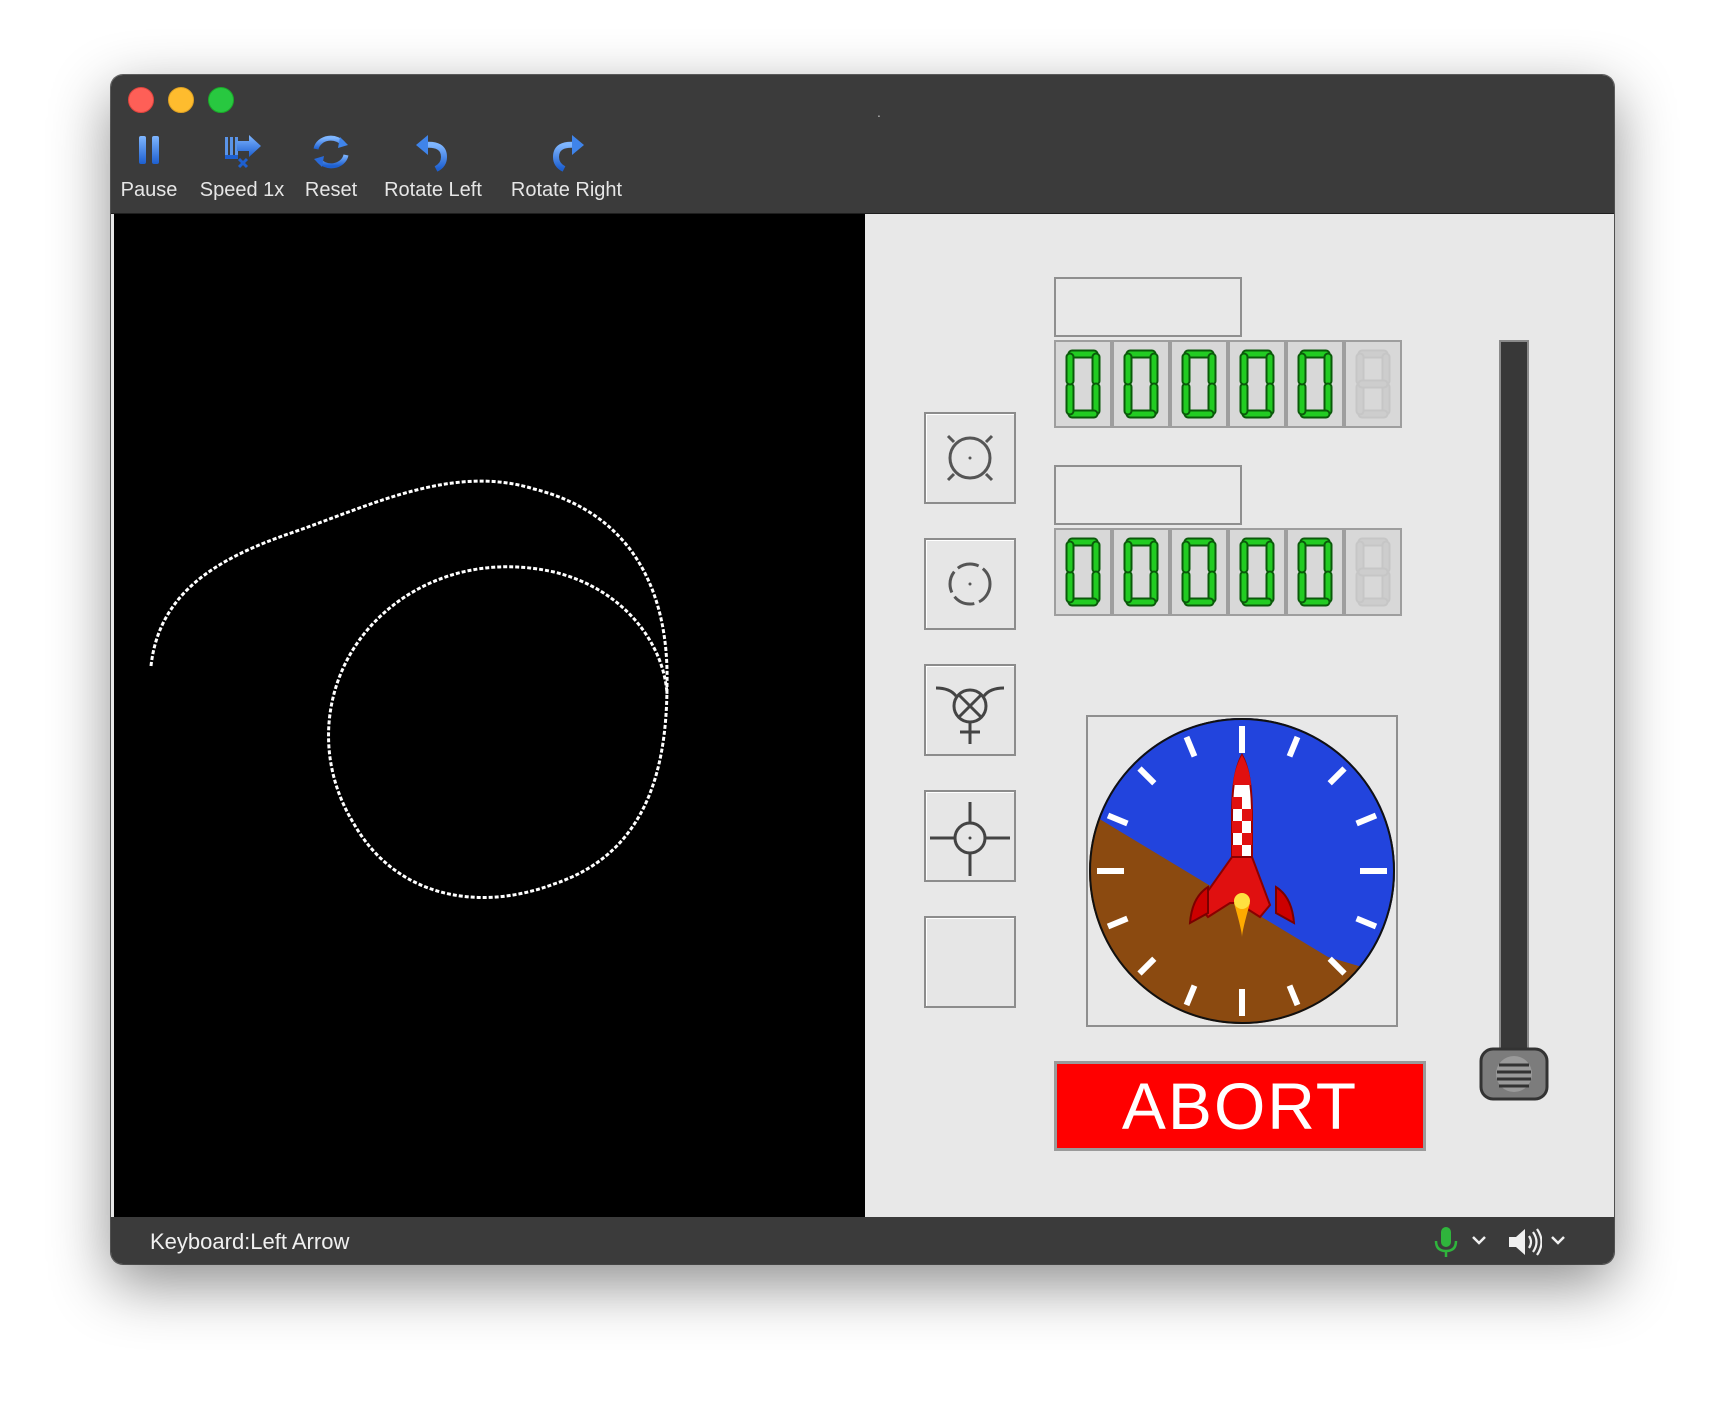 This screenshot has width=1724, height=1410. I want to click on circle-orbit-icon, so click(970, 458).